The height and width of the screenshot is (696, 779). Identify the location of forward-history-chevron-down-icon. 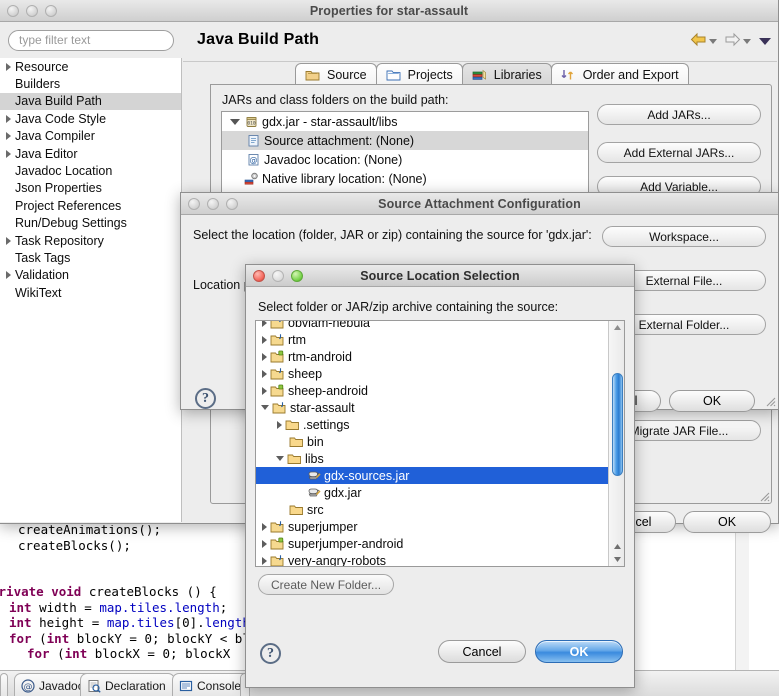
(747, 41).